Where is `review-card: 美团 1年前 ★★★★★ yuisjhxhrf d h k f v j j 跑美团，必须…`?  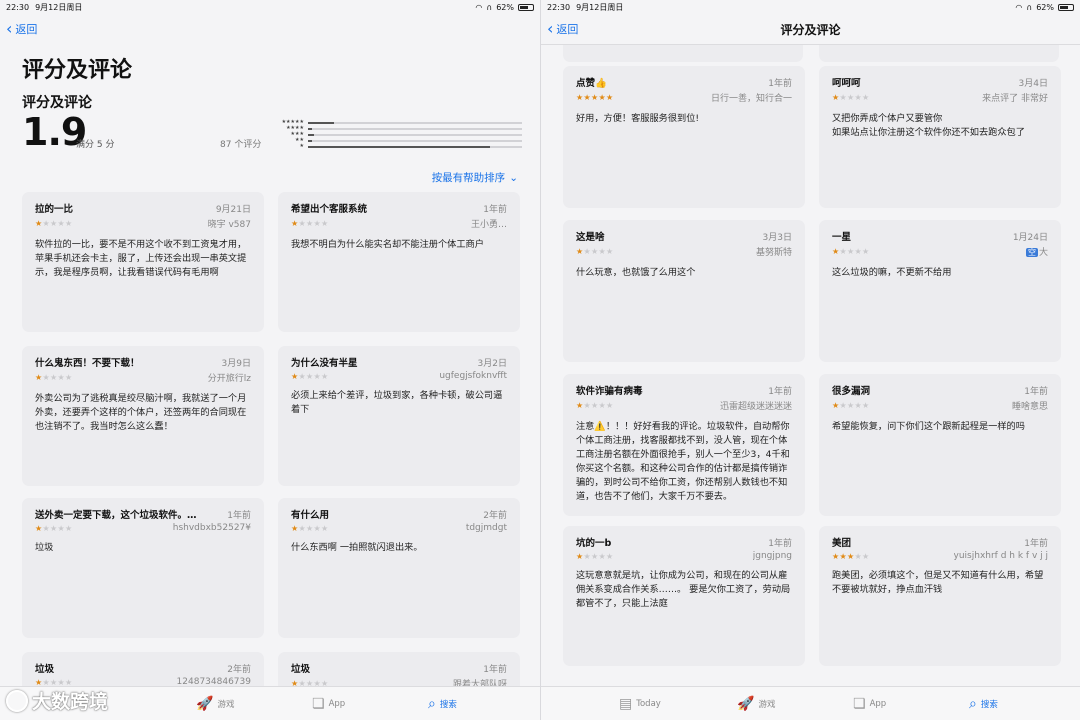
review-card: 美团 1年前 ★★★★★ yuisjhxhrf d h k f v j j 跑美团，必须… is located at coordinates (940, 596).